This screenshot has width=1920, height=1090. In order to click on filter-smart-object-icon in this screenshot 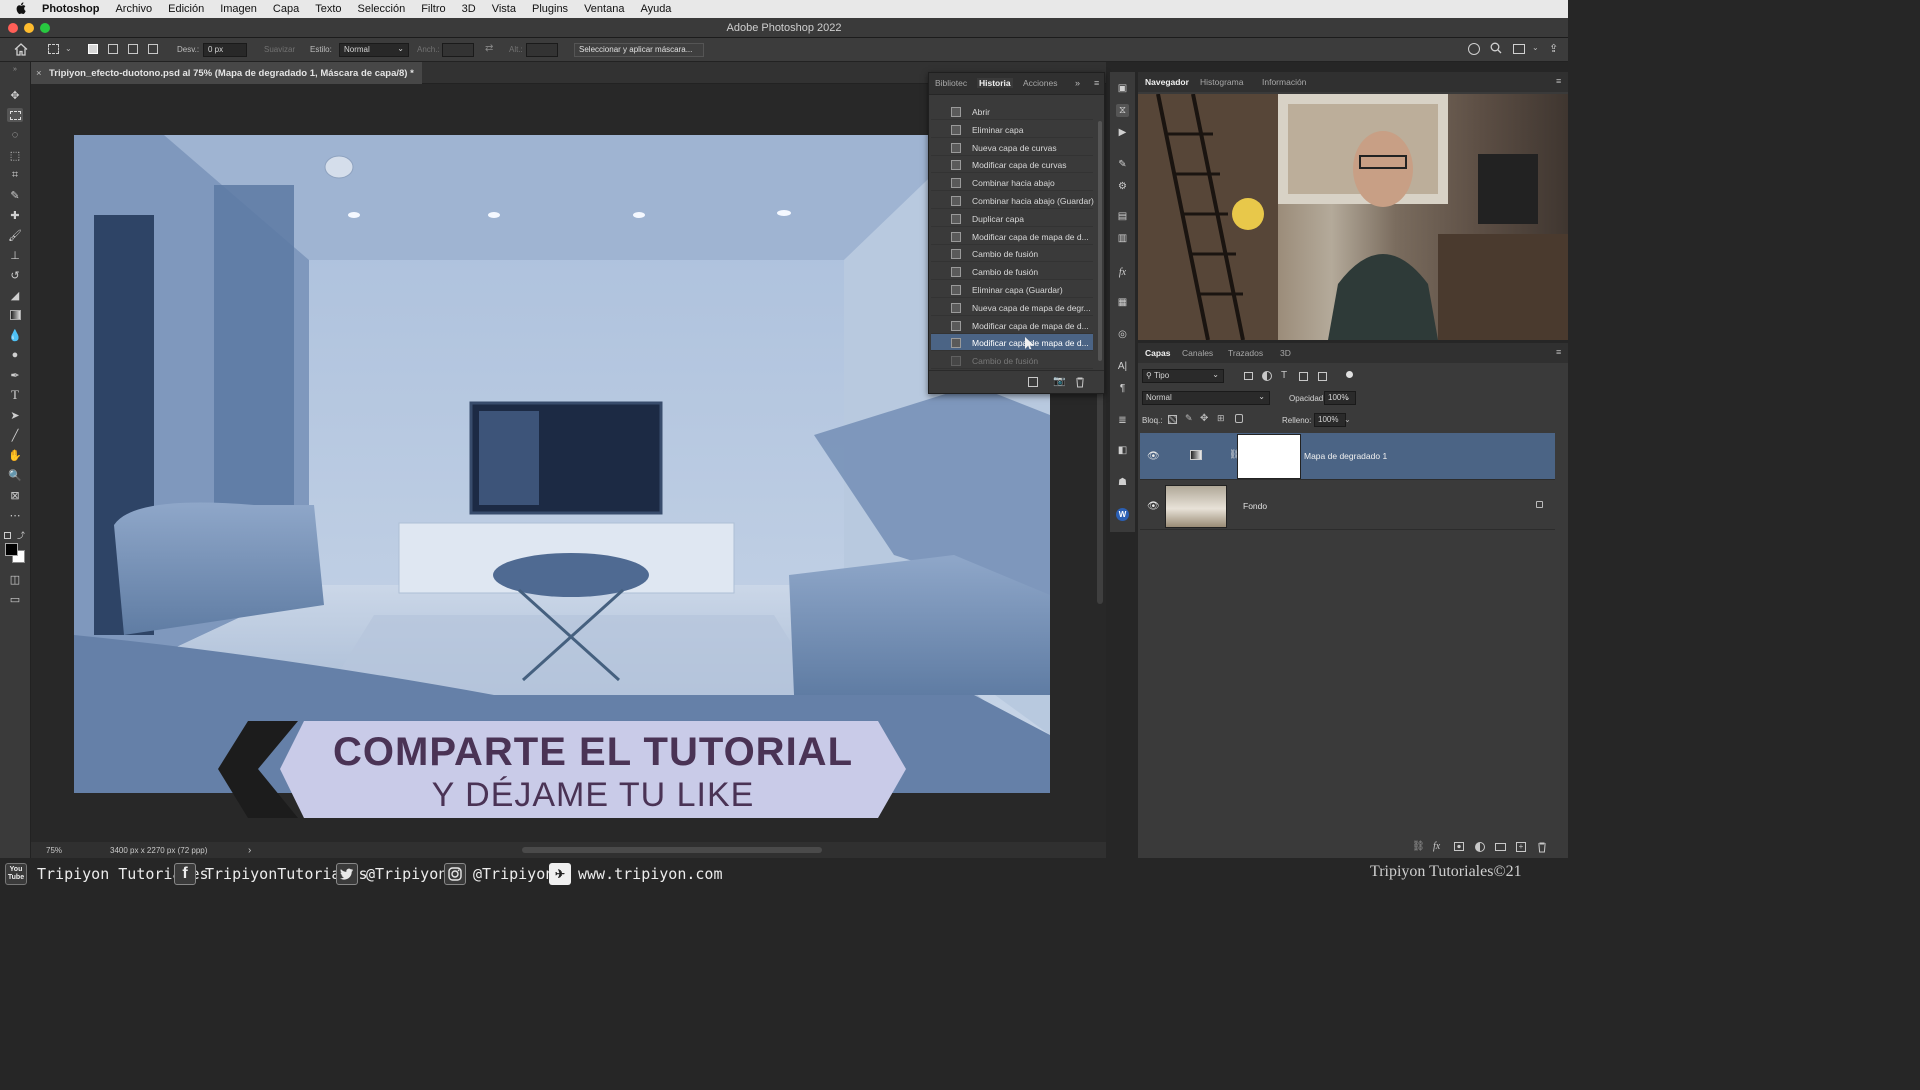, I will do `click(1322, 376)`.